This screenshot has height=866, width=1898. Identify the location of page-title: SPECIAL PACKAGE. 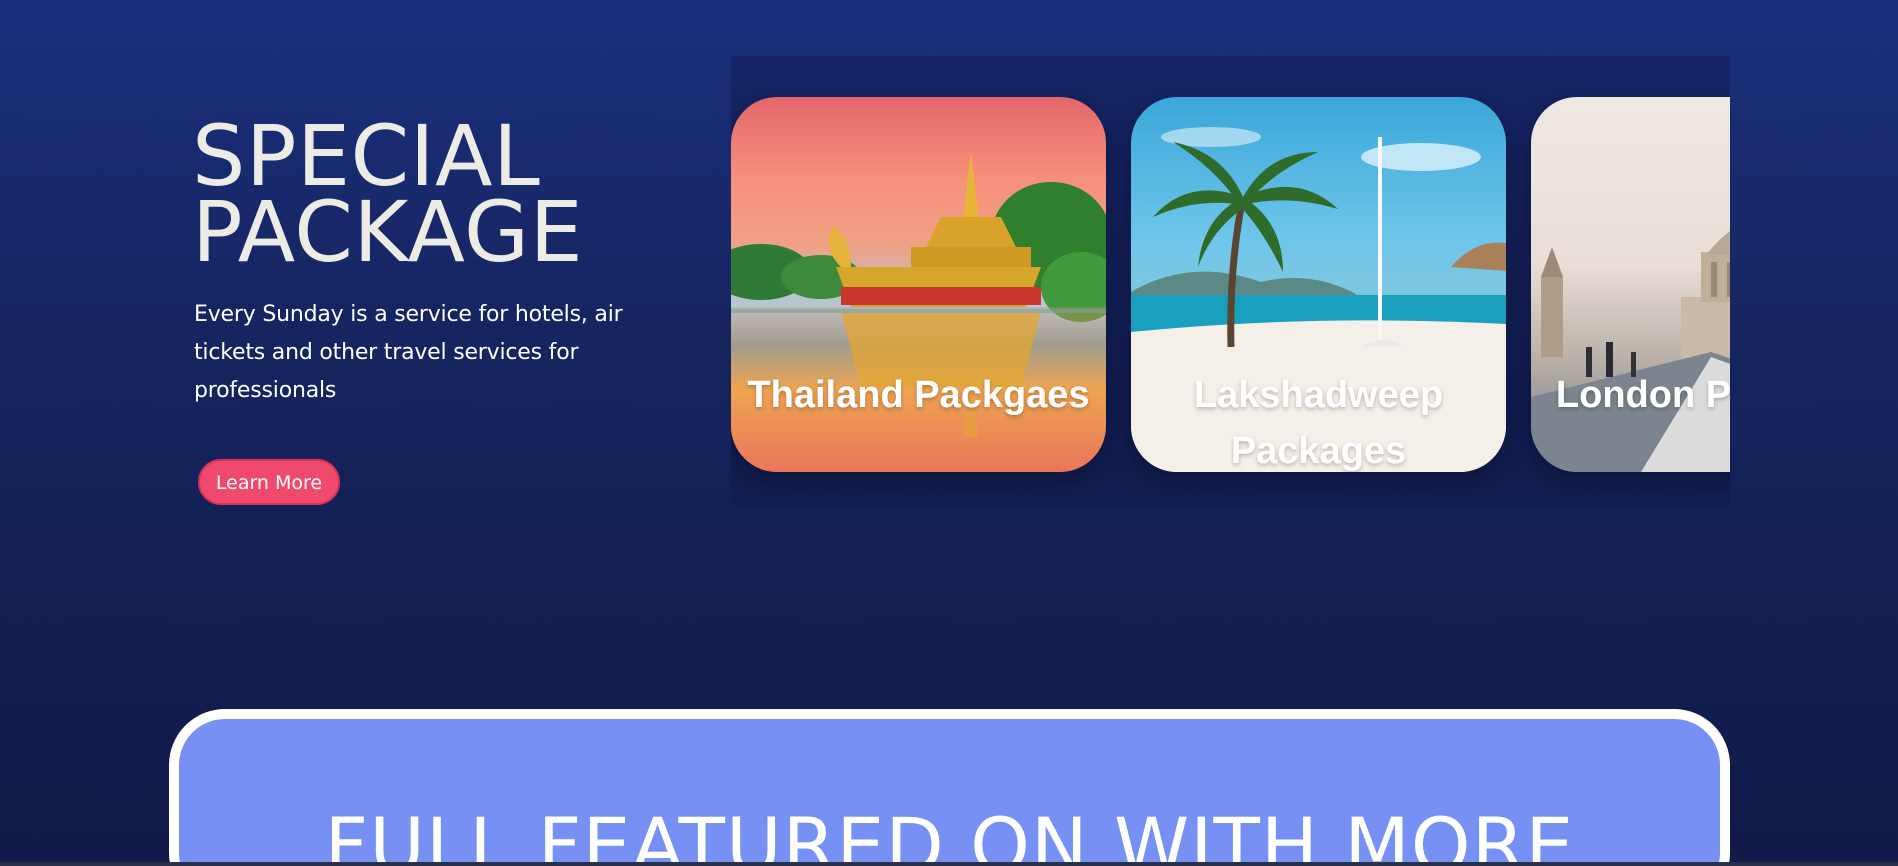
(422, 194).